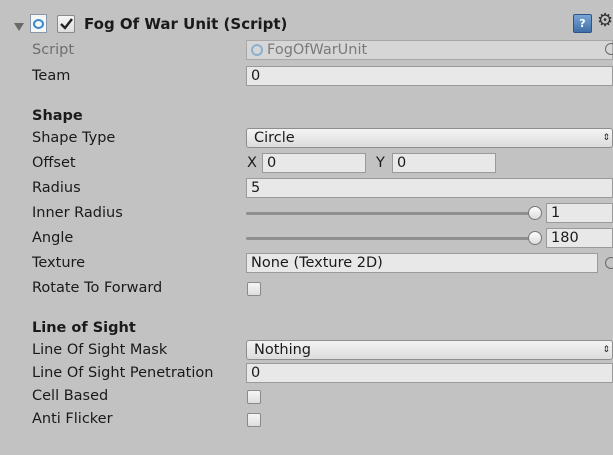 This screenshot has height=455, width=613. Describe the element at coordinates (51, 76) in the screenshot. I see `team-label: Team` at that location.